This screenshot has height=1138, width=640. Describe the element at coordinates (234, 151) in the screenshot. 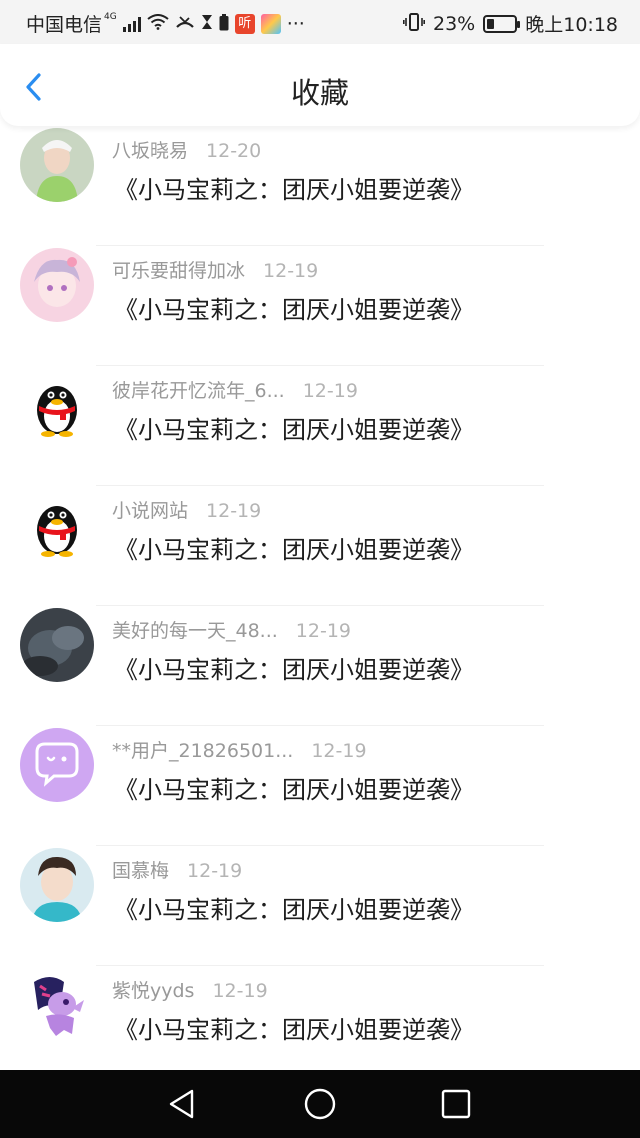

I see `item-date: 12-20` at that location.